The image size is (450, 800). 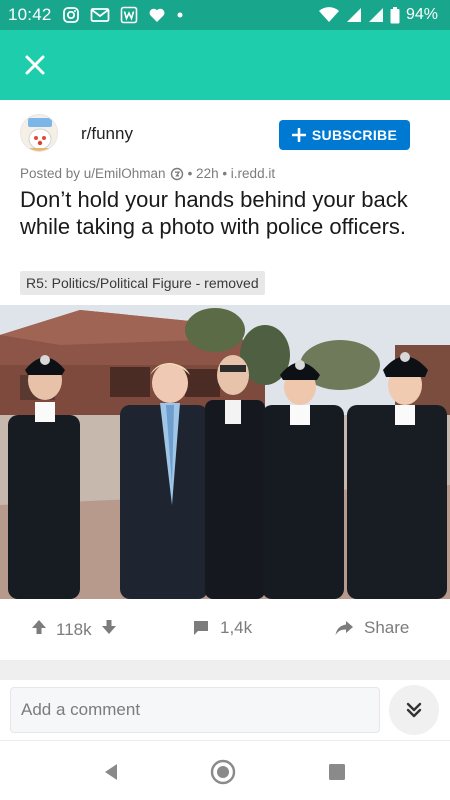 I want to click on downvote-button, so click(x=109, y=629).